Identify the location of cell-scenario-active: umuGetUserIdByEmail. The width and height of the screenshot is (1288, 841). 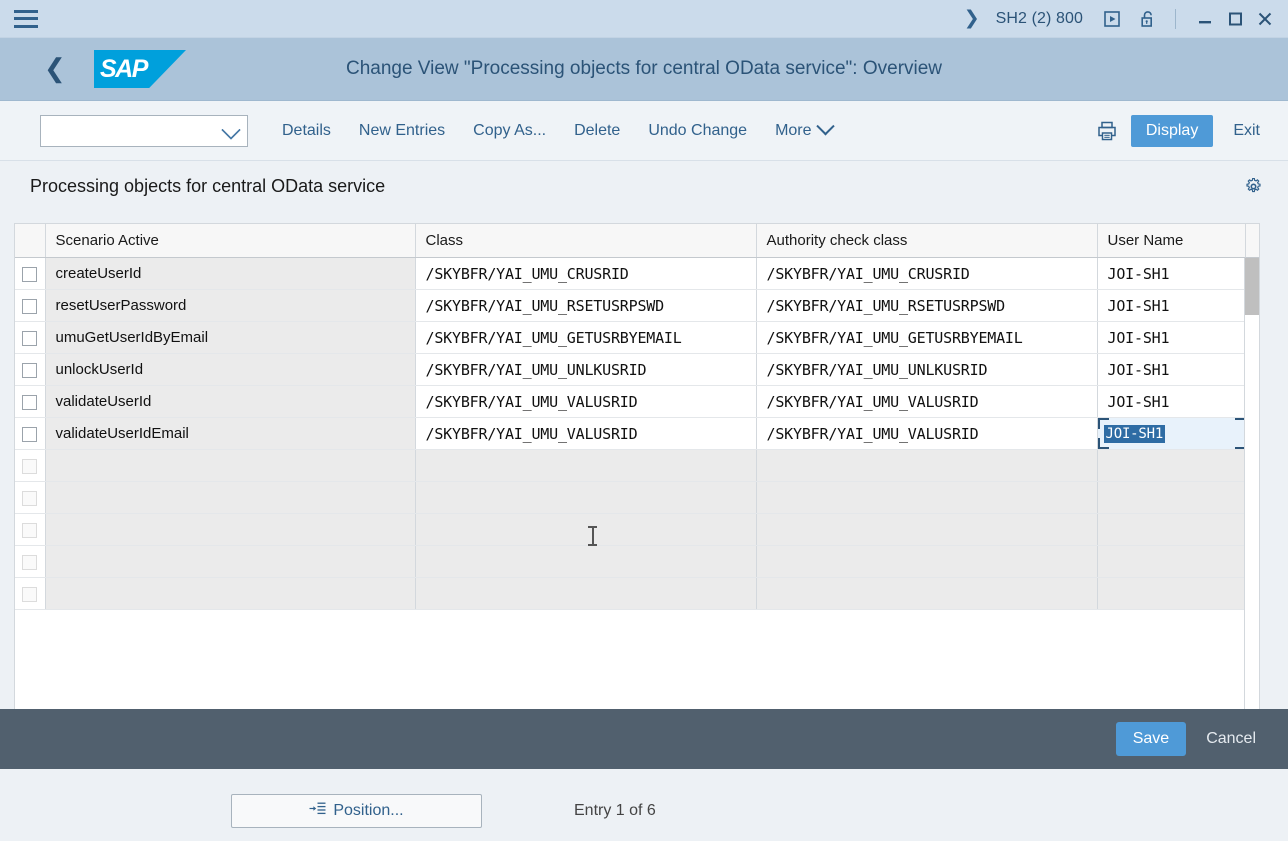
(230, 337).